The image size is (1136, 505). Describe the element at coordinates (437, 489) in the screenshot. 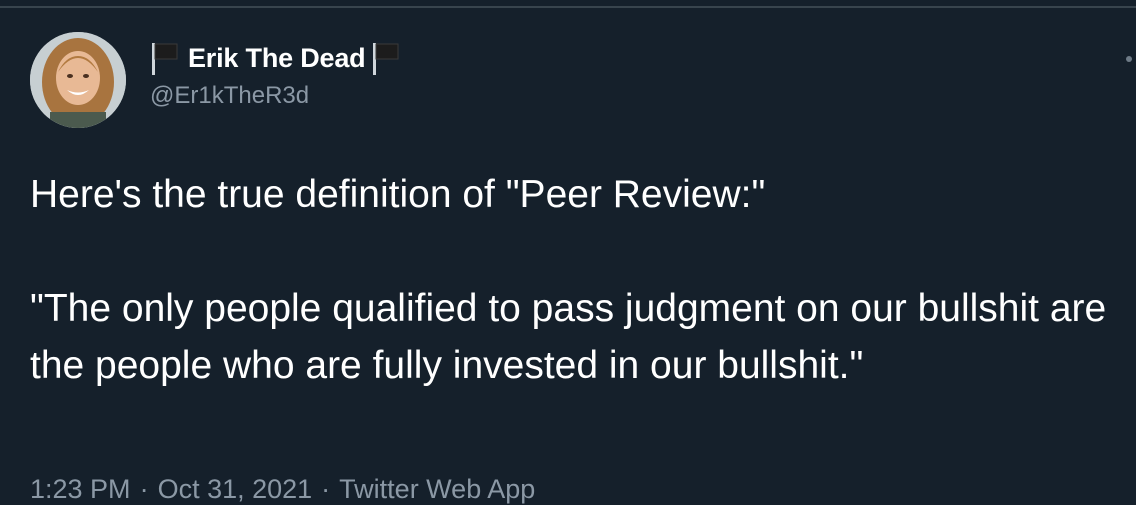

I see `tweet-source: Twitter Web App` at that location.